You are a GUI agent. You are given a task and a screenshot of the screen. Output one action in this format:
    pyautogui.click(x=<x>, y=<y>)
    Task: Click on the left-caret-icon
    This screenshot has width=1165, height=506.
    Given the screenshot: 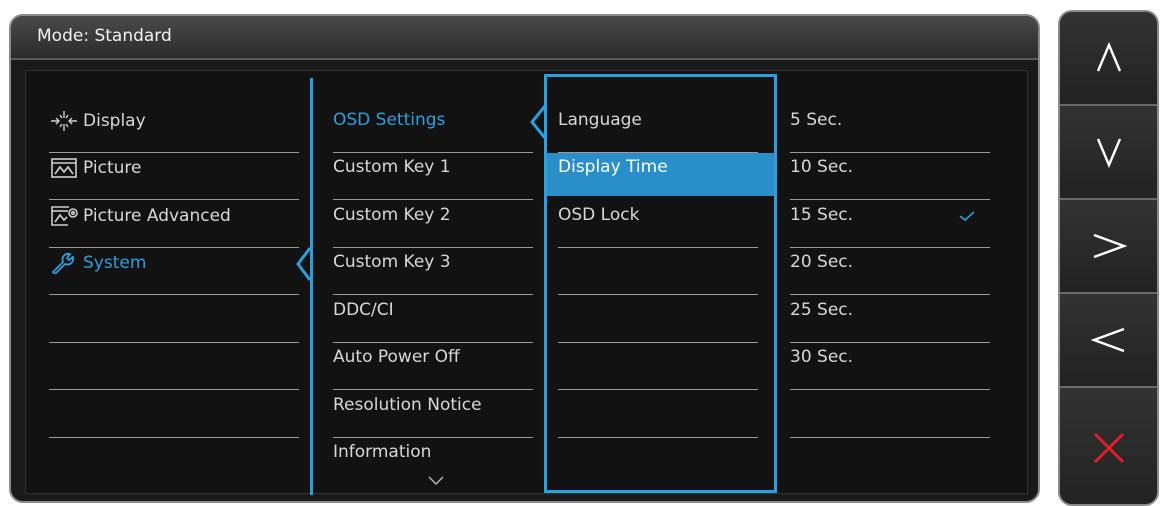 What is the action you would take?
    pyautogui.click(x=1107, y=340)
    